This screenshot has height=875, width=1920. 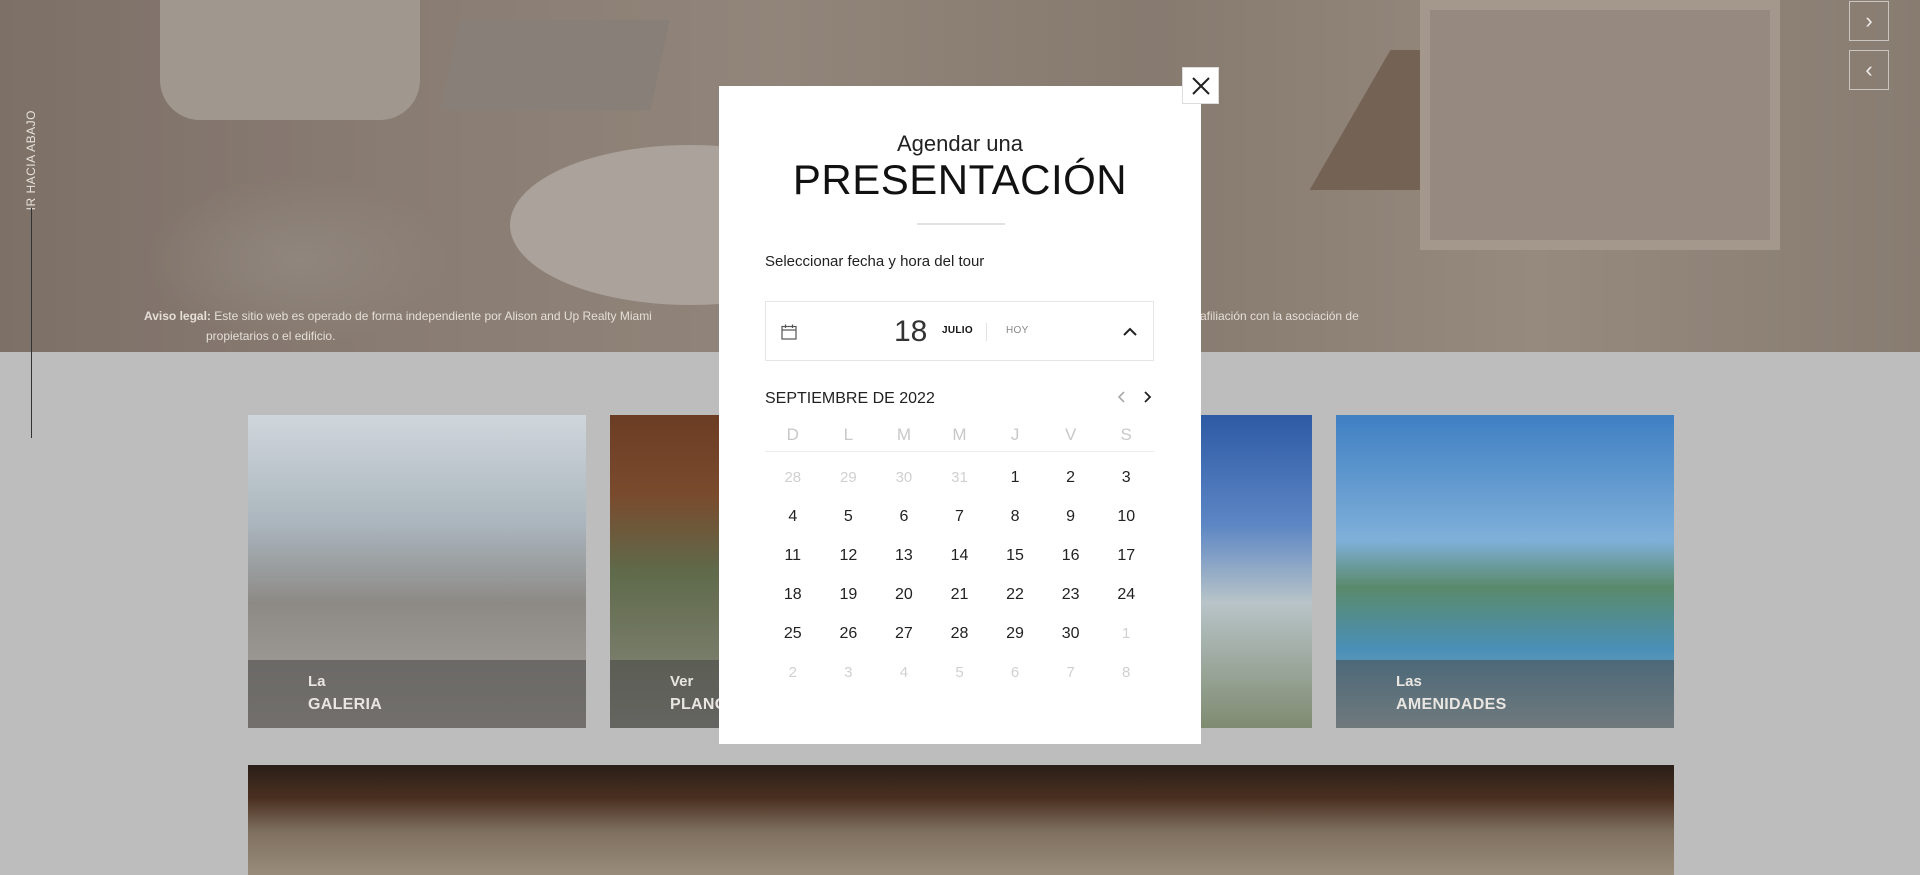 What do you see at coordinates (848, 477) in the screenshot?
I see `calendar-day-outside: 29` at bounding box center [848, 477].